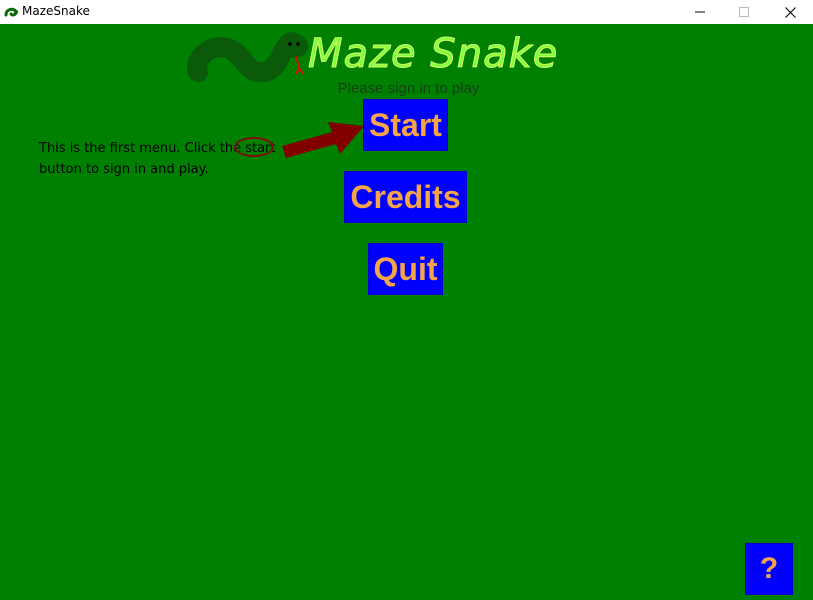  I want to click on help-button: ?, so click(769, 569).